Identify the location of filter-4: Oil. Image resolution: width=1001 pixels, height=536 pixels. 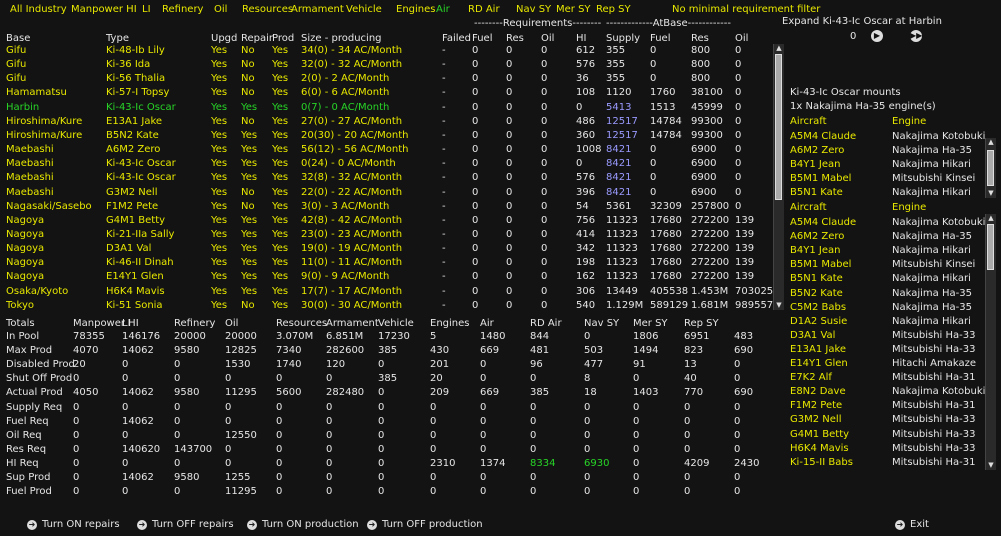
(220, 9).